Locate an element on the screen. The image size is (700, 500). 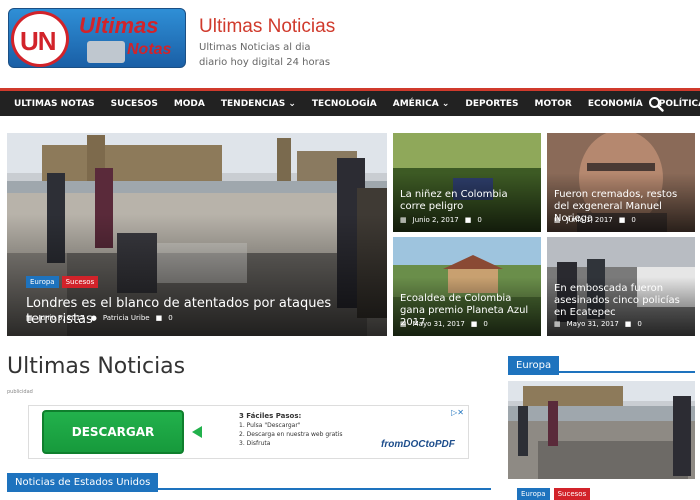
article-date: Junio 5, 2017 is located at coordinates (62, 318).